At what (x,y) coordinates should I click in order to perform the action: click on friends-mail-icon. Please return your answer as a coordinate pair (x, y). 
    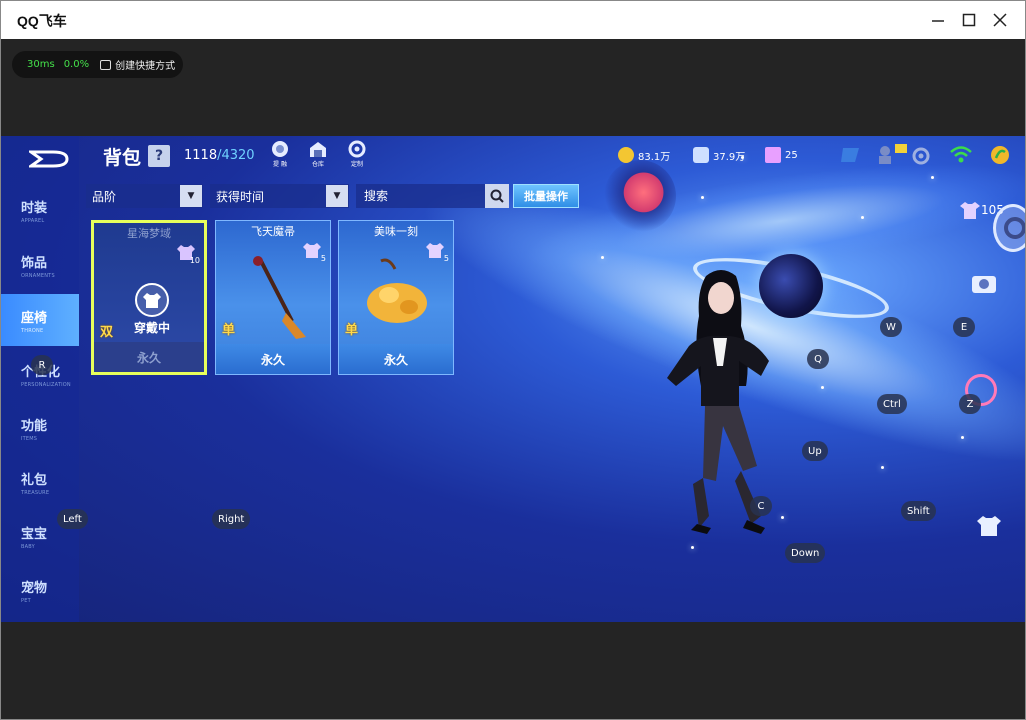
    Looking at the image, I should click on (892, 154).